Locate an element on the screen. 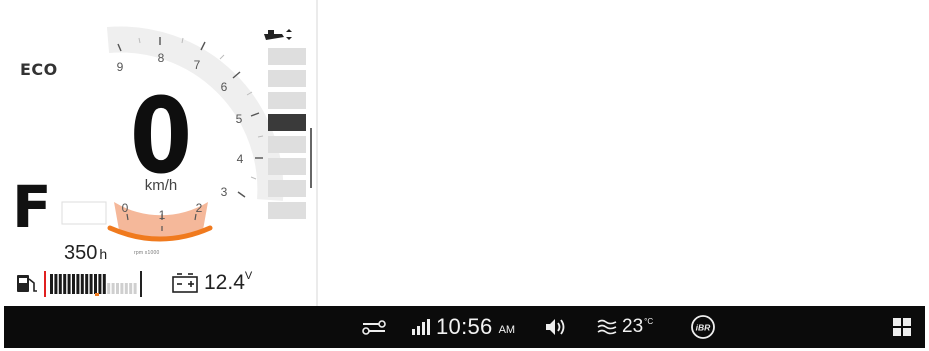  volume-icon is located at coordinates (556, 327).